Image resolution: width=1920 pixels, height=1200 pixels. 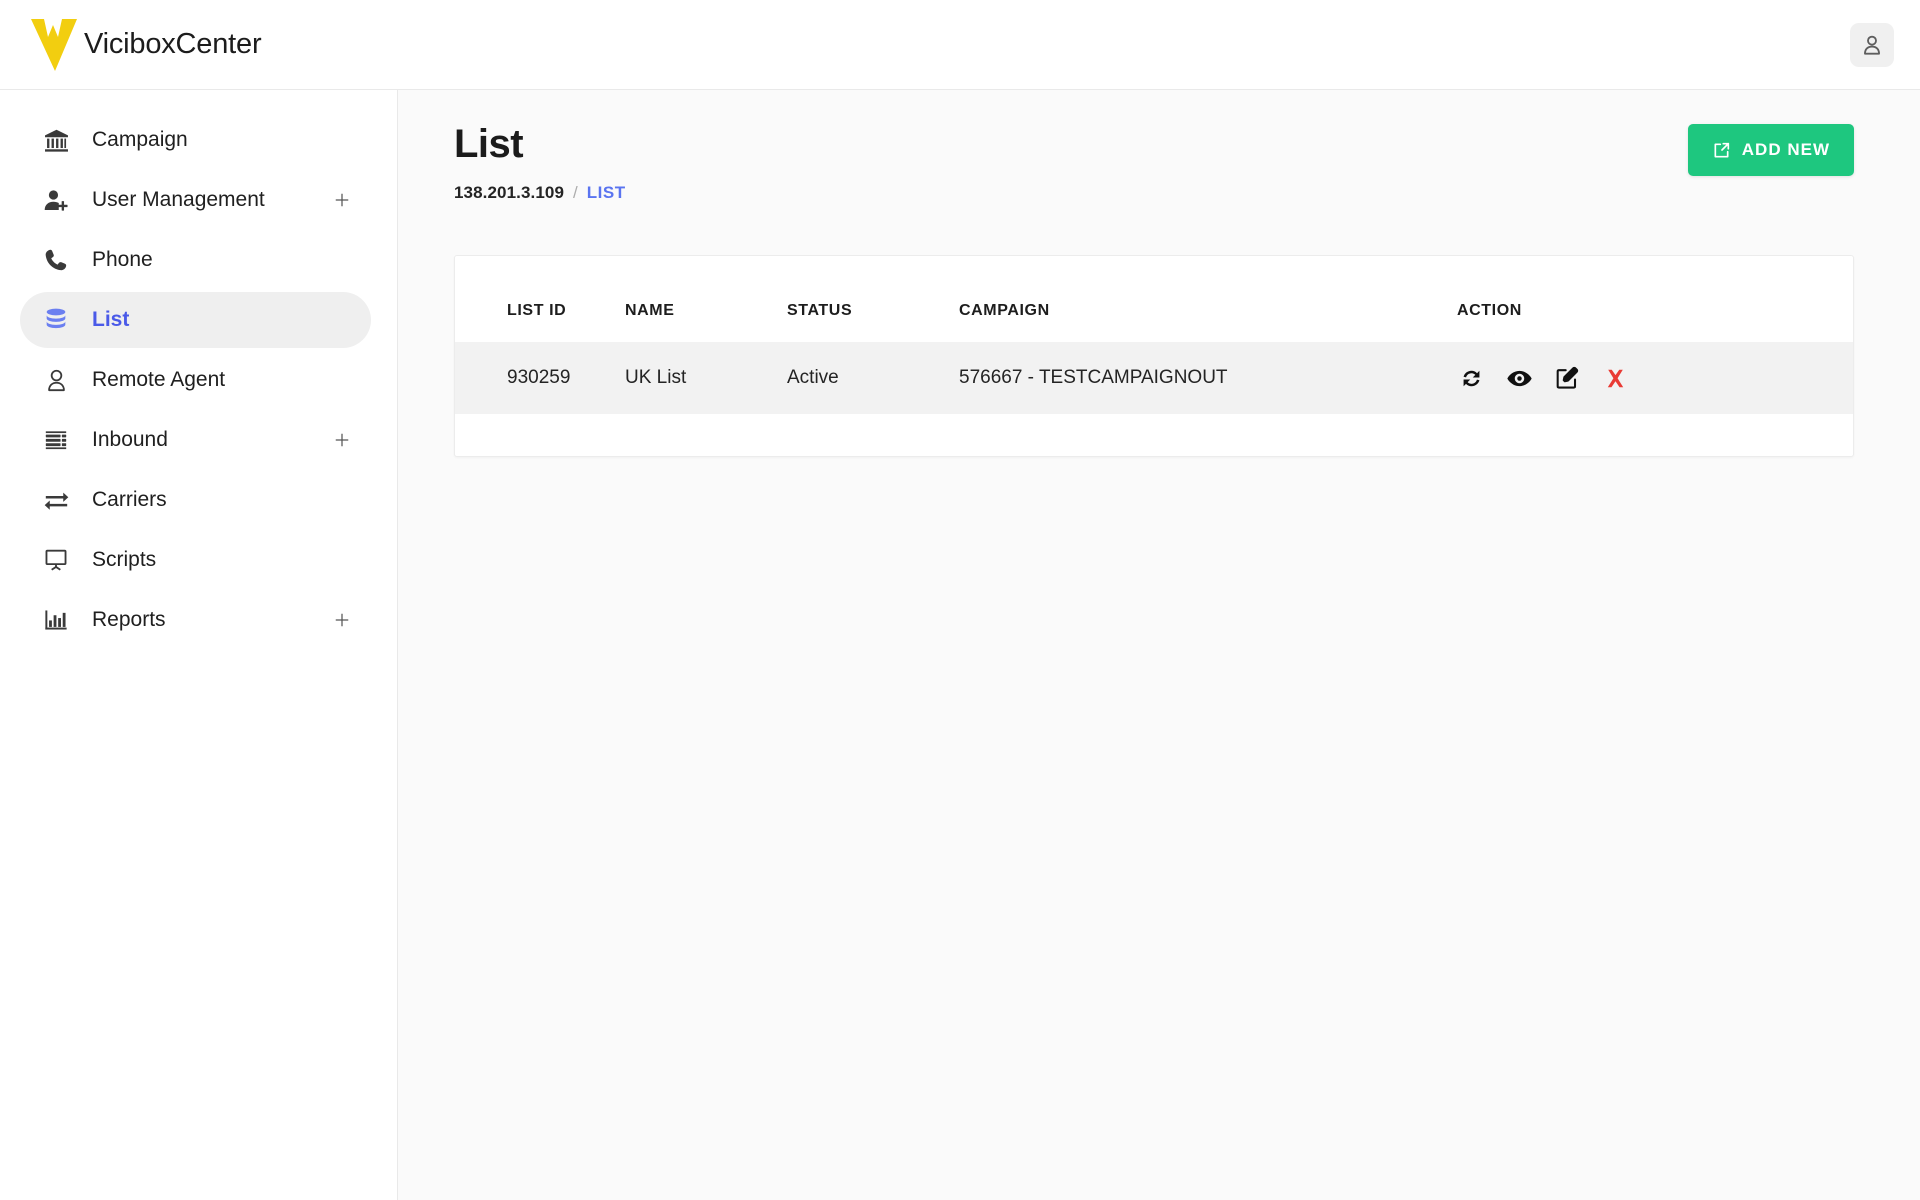 I want to click on table-head: LIST ID NAME STATUS CAMPAIGN ACTION, so click(x=1154, y=313).